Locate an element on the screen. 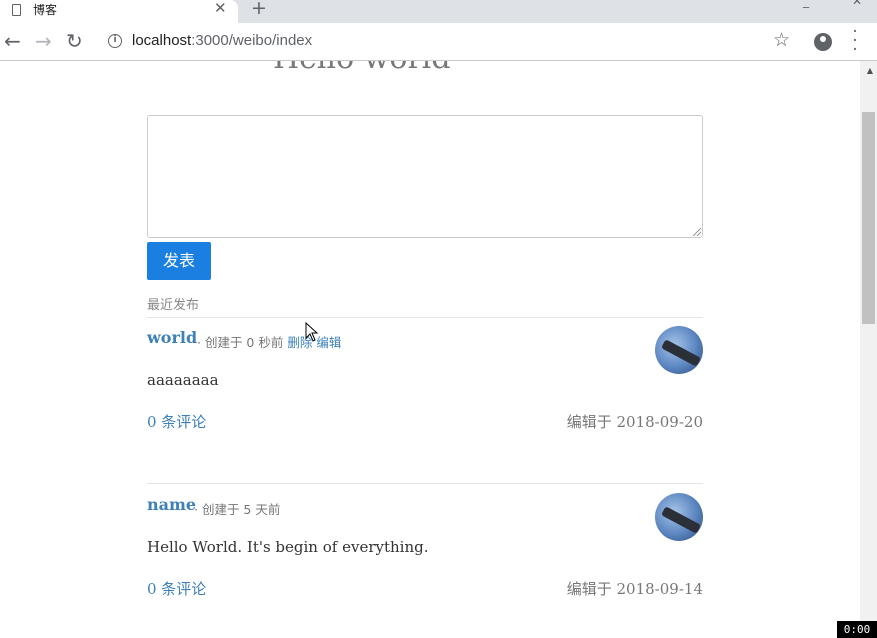 The width and height of the screenshot is (877, 638). info-icon: i is located at coordinates (115, 41).